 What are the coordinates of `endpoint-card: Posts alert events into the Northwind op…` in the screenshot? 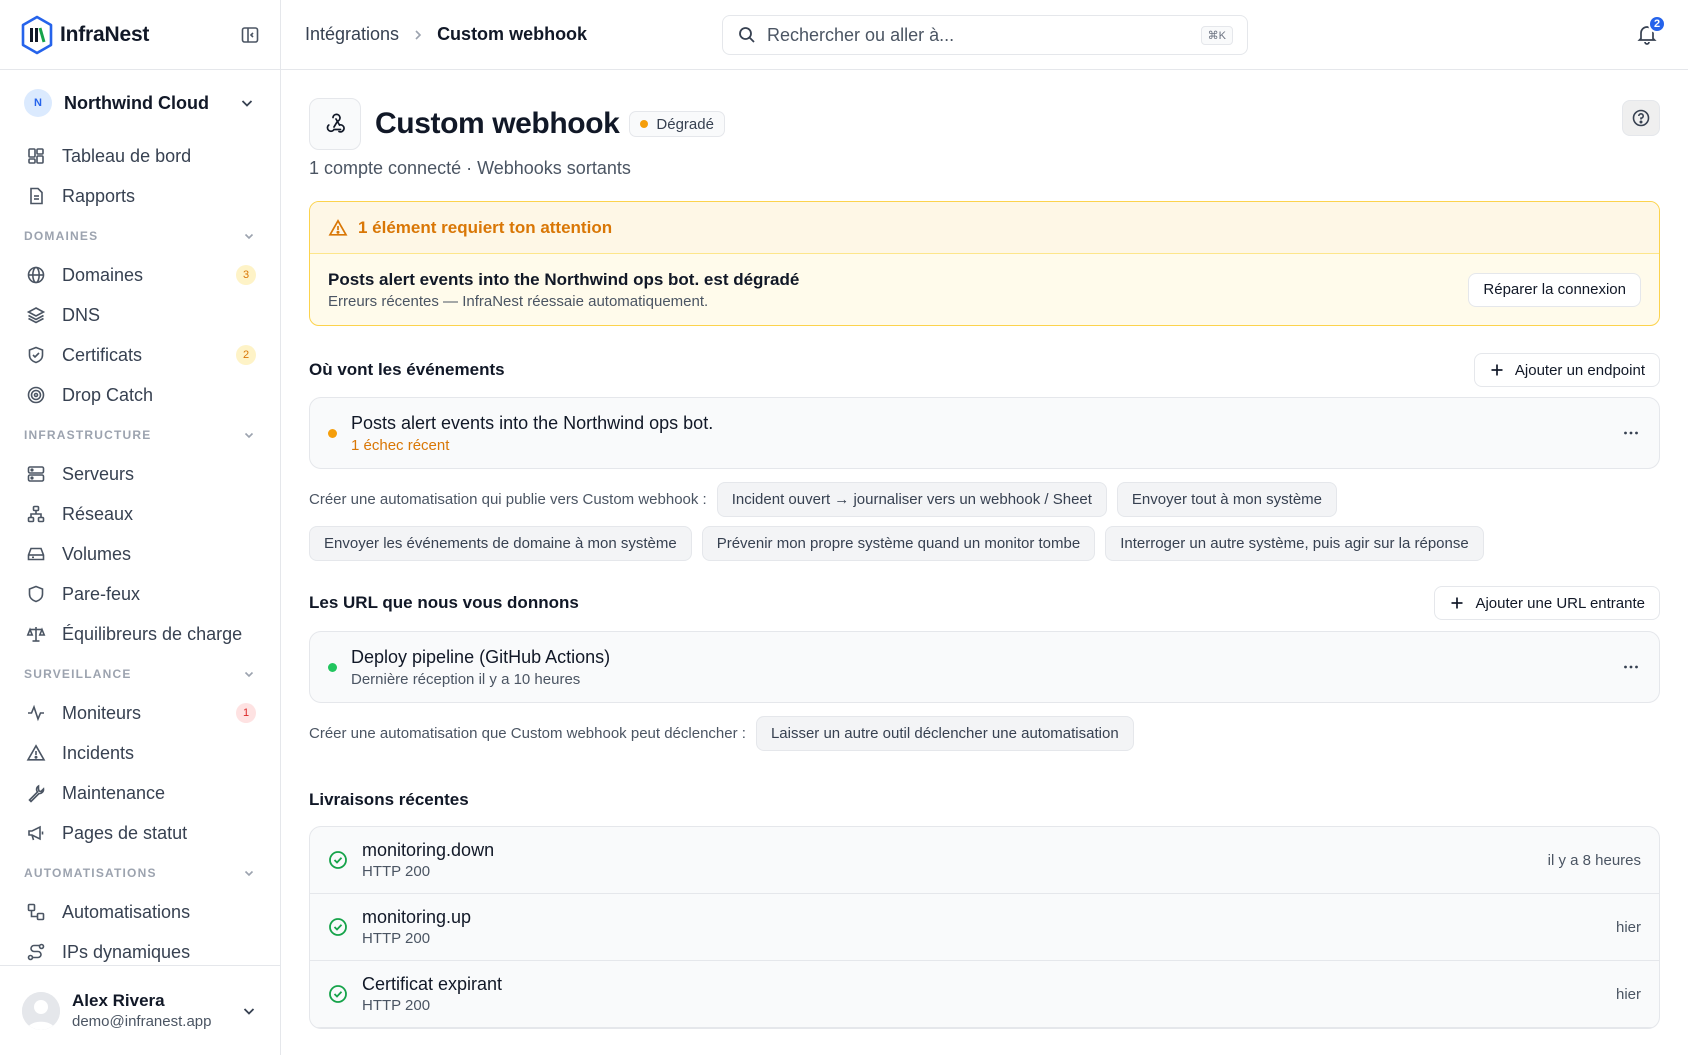 It's located at (984, 433).